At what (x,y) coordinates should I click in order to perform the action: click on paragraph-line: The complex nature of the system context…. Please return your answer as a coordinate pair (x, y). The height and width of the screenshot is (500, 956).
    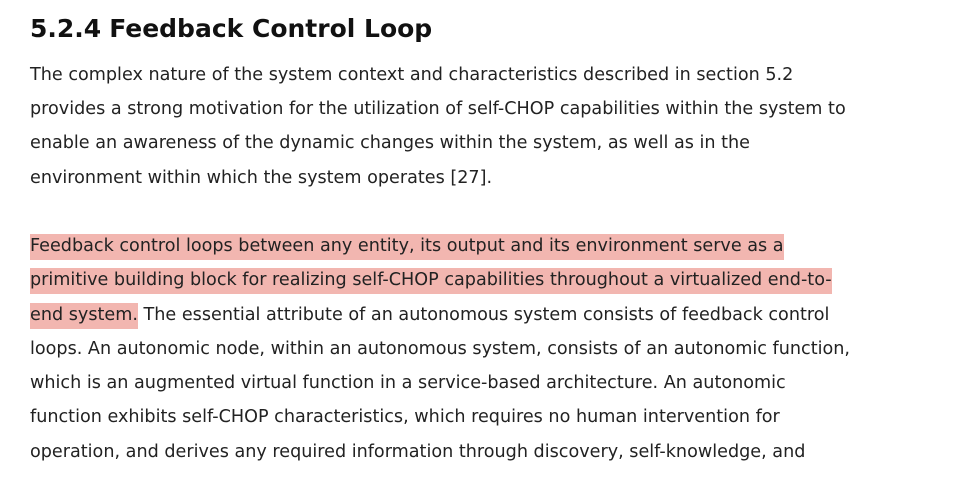
    Looking at the image, I should click on (412, 75).